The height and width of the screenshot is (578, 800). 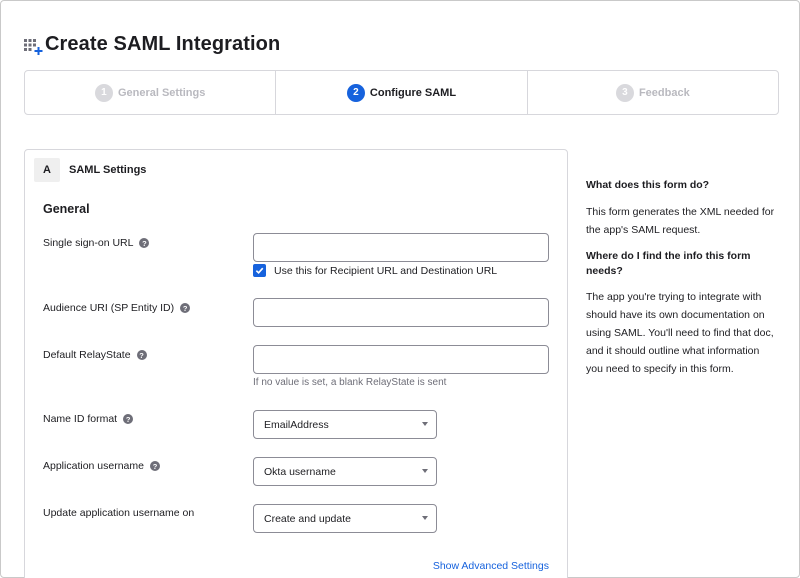 I want to click on panel-header: A SAML Settings, so click(x=90, y=170).